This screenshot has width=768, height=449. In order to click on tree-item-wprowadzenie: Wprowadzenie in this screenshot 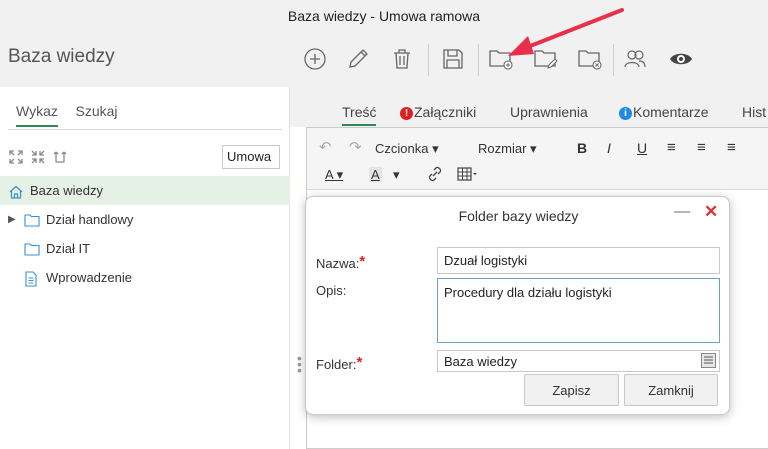, I will do `click(145, 277)`.